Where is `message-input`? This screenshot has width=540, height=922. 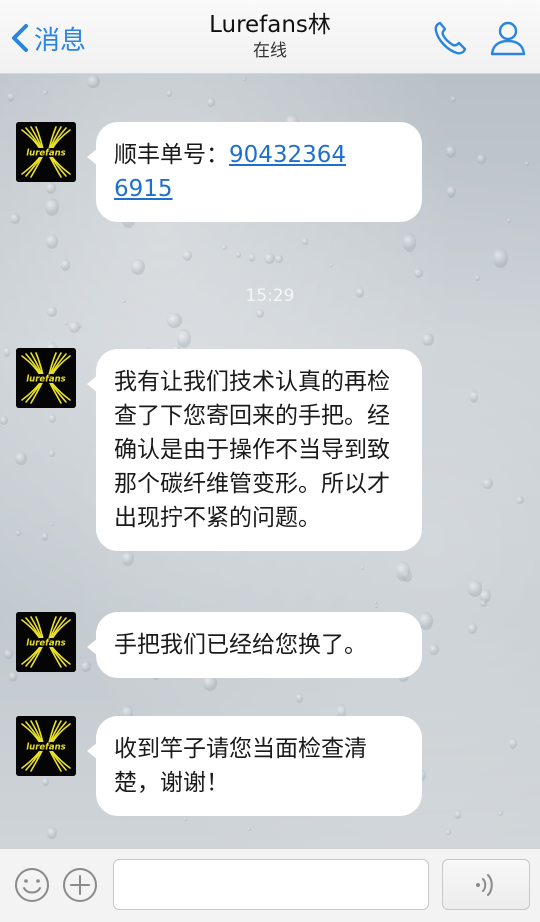
message-input is located at coordinates (271, 884).